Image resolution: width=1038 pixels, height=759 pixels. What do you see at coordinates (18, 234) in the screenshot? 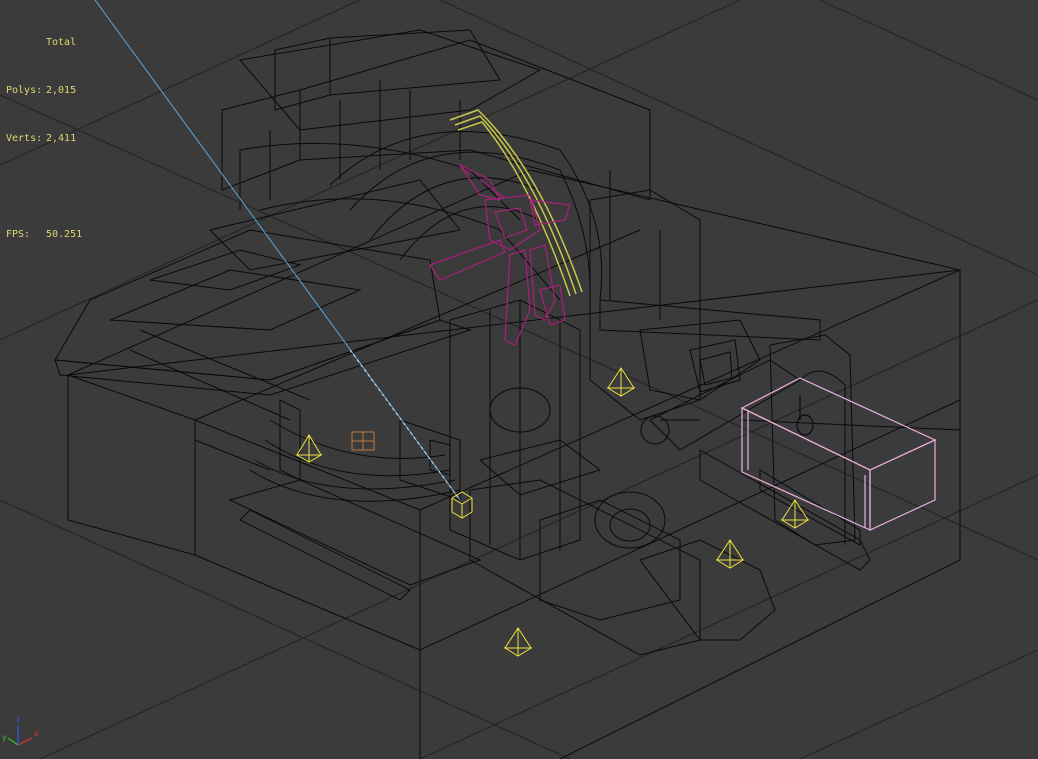
I see `fps-label: FPS:` at bounding box center [18, 234].